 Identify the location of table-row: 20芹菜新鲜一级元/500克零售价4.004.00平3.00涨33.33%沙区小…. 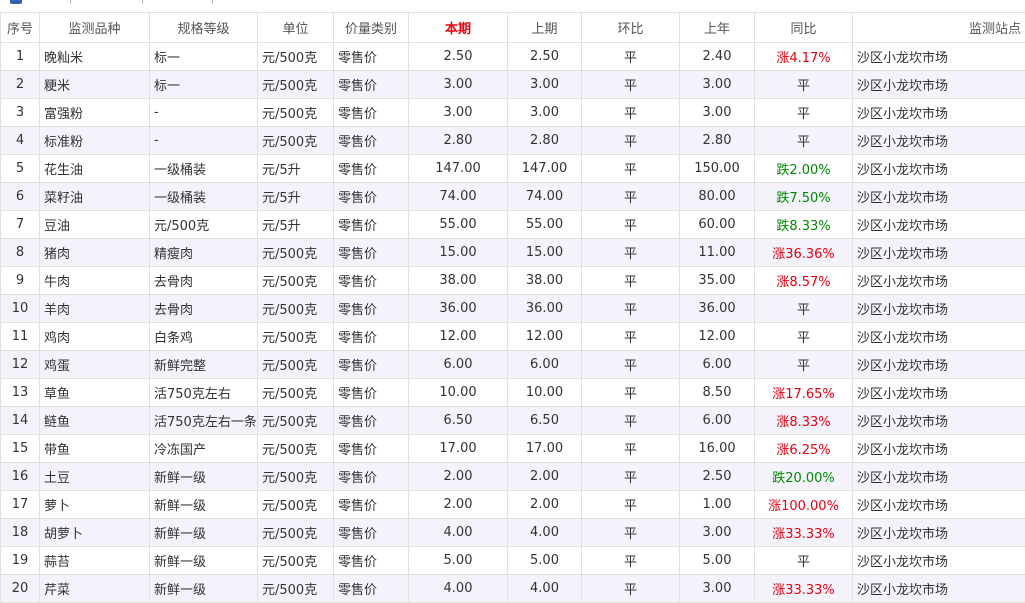
(513, 589).